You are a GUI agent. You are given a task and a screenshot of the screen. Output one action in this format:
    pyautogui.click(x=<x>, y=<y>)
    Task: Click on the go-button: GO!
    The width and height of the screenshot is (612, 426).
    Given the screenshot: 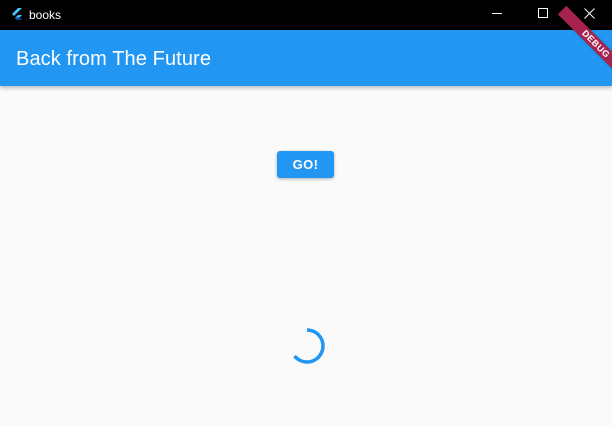 What is the action you would take?
    pyautogui.click(x=305, y=164)
    